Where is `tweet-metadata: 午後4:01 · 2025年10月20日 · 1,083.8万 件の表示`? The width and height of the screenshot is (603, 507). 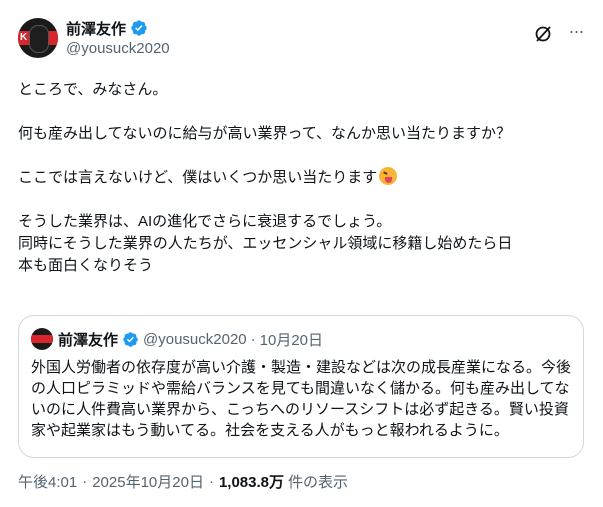 tweet-metadata: 午後4:01 · 2025年10月20日 · 1,083.8万 件の表示 is located at coordinates (183, 481).